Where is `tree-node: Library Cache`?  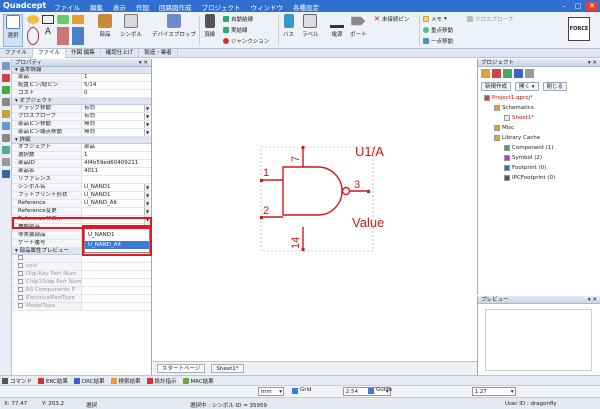 tree-node: Library Cache is located at coordinates (540, 138).